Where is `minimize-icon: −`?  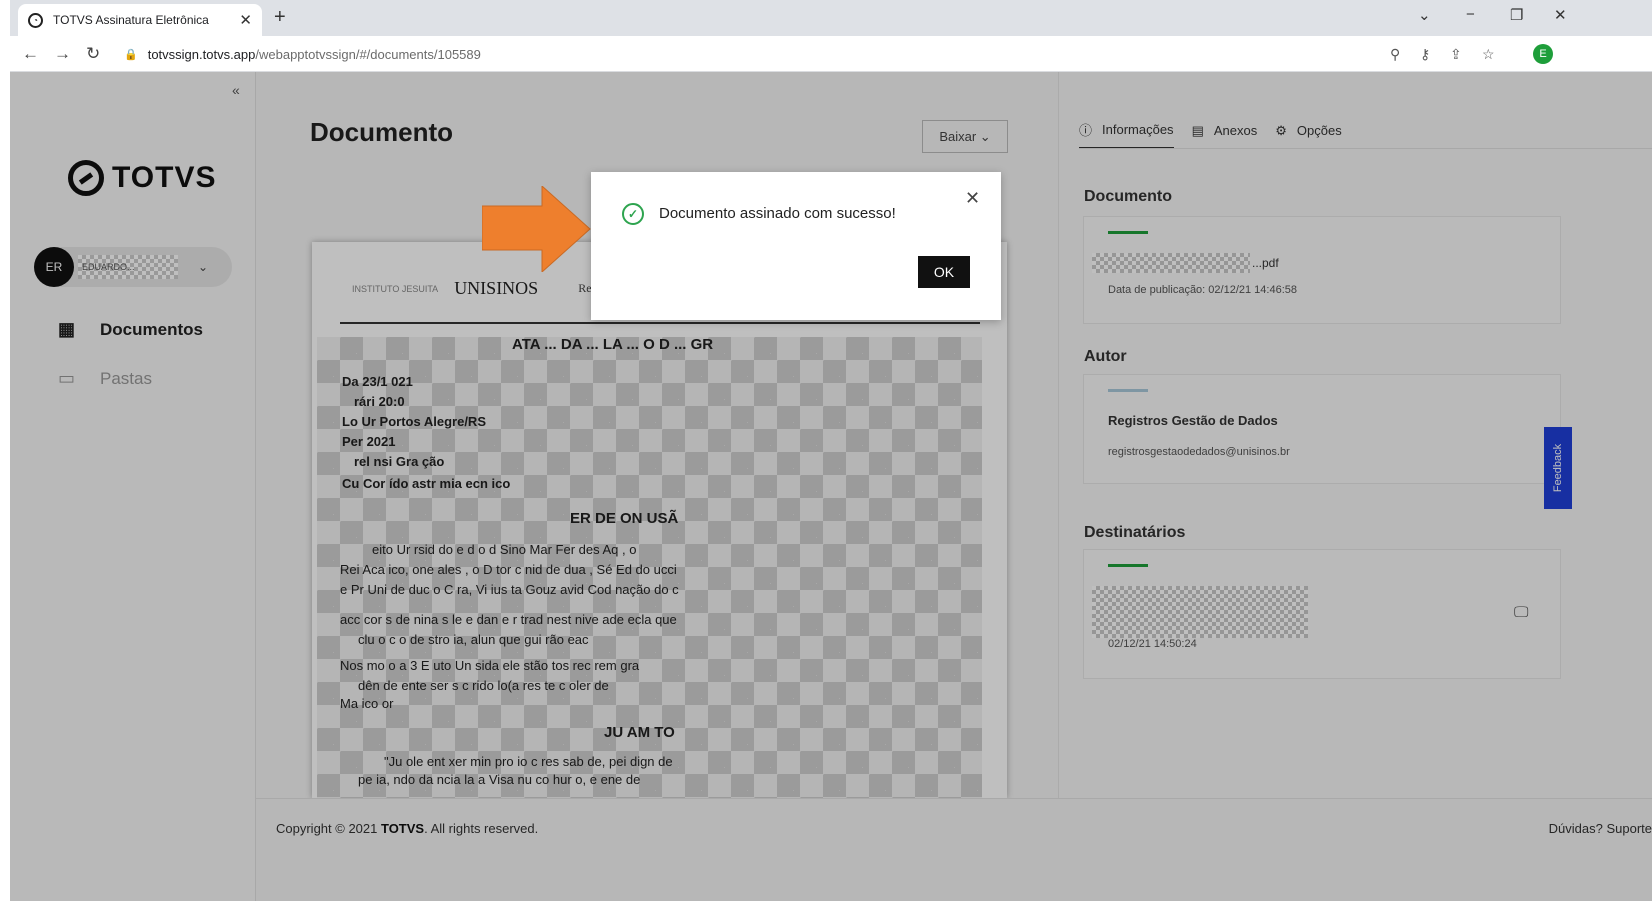
minimize-icon: − is located at coordinates (1470, 14).